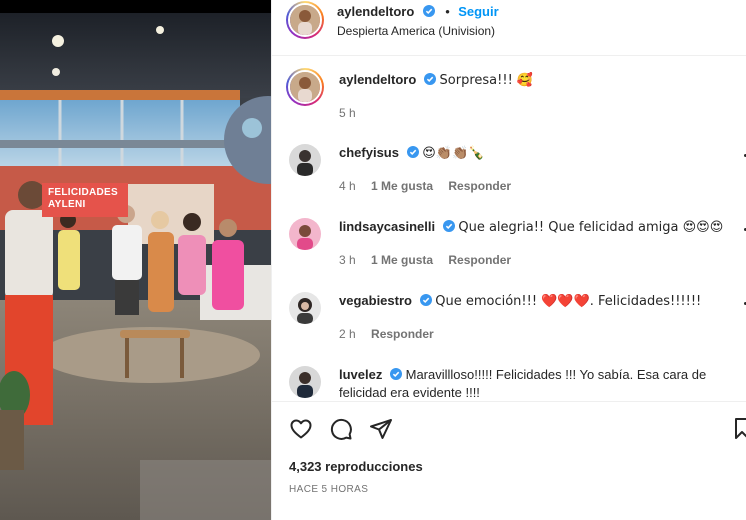 The image size is (746, 520). Describe the element at coordinates (381, 429) in the screenshot. I see `paper-plane-icon` at that location.